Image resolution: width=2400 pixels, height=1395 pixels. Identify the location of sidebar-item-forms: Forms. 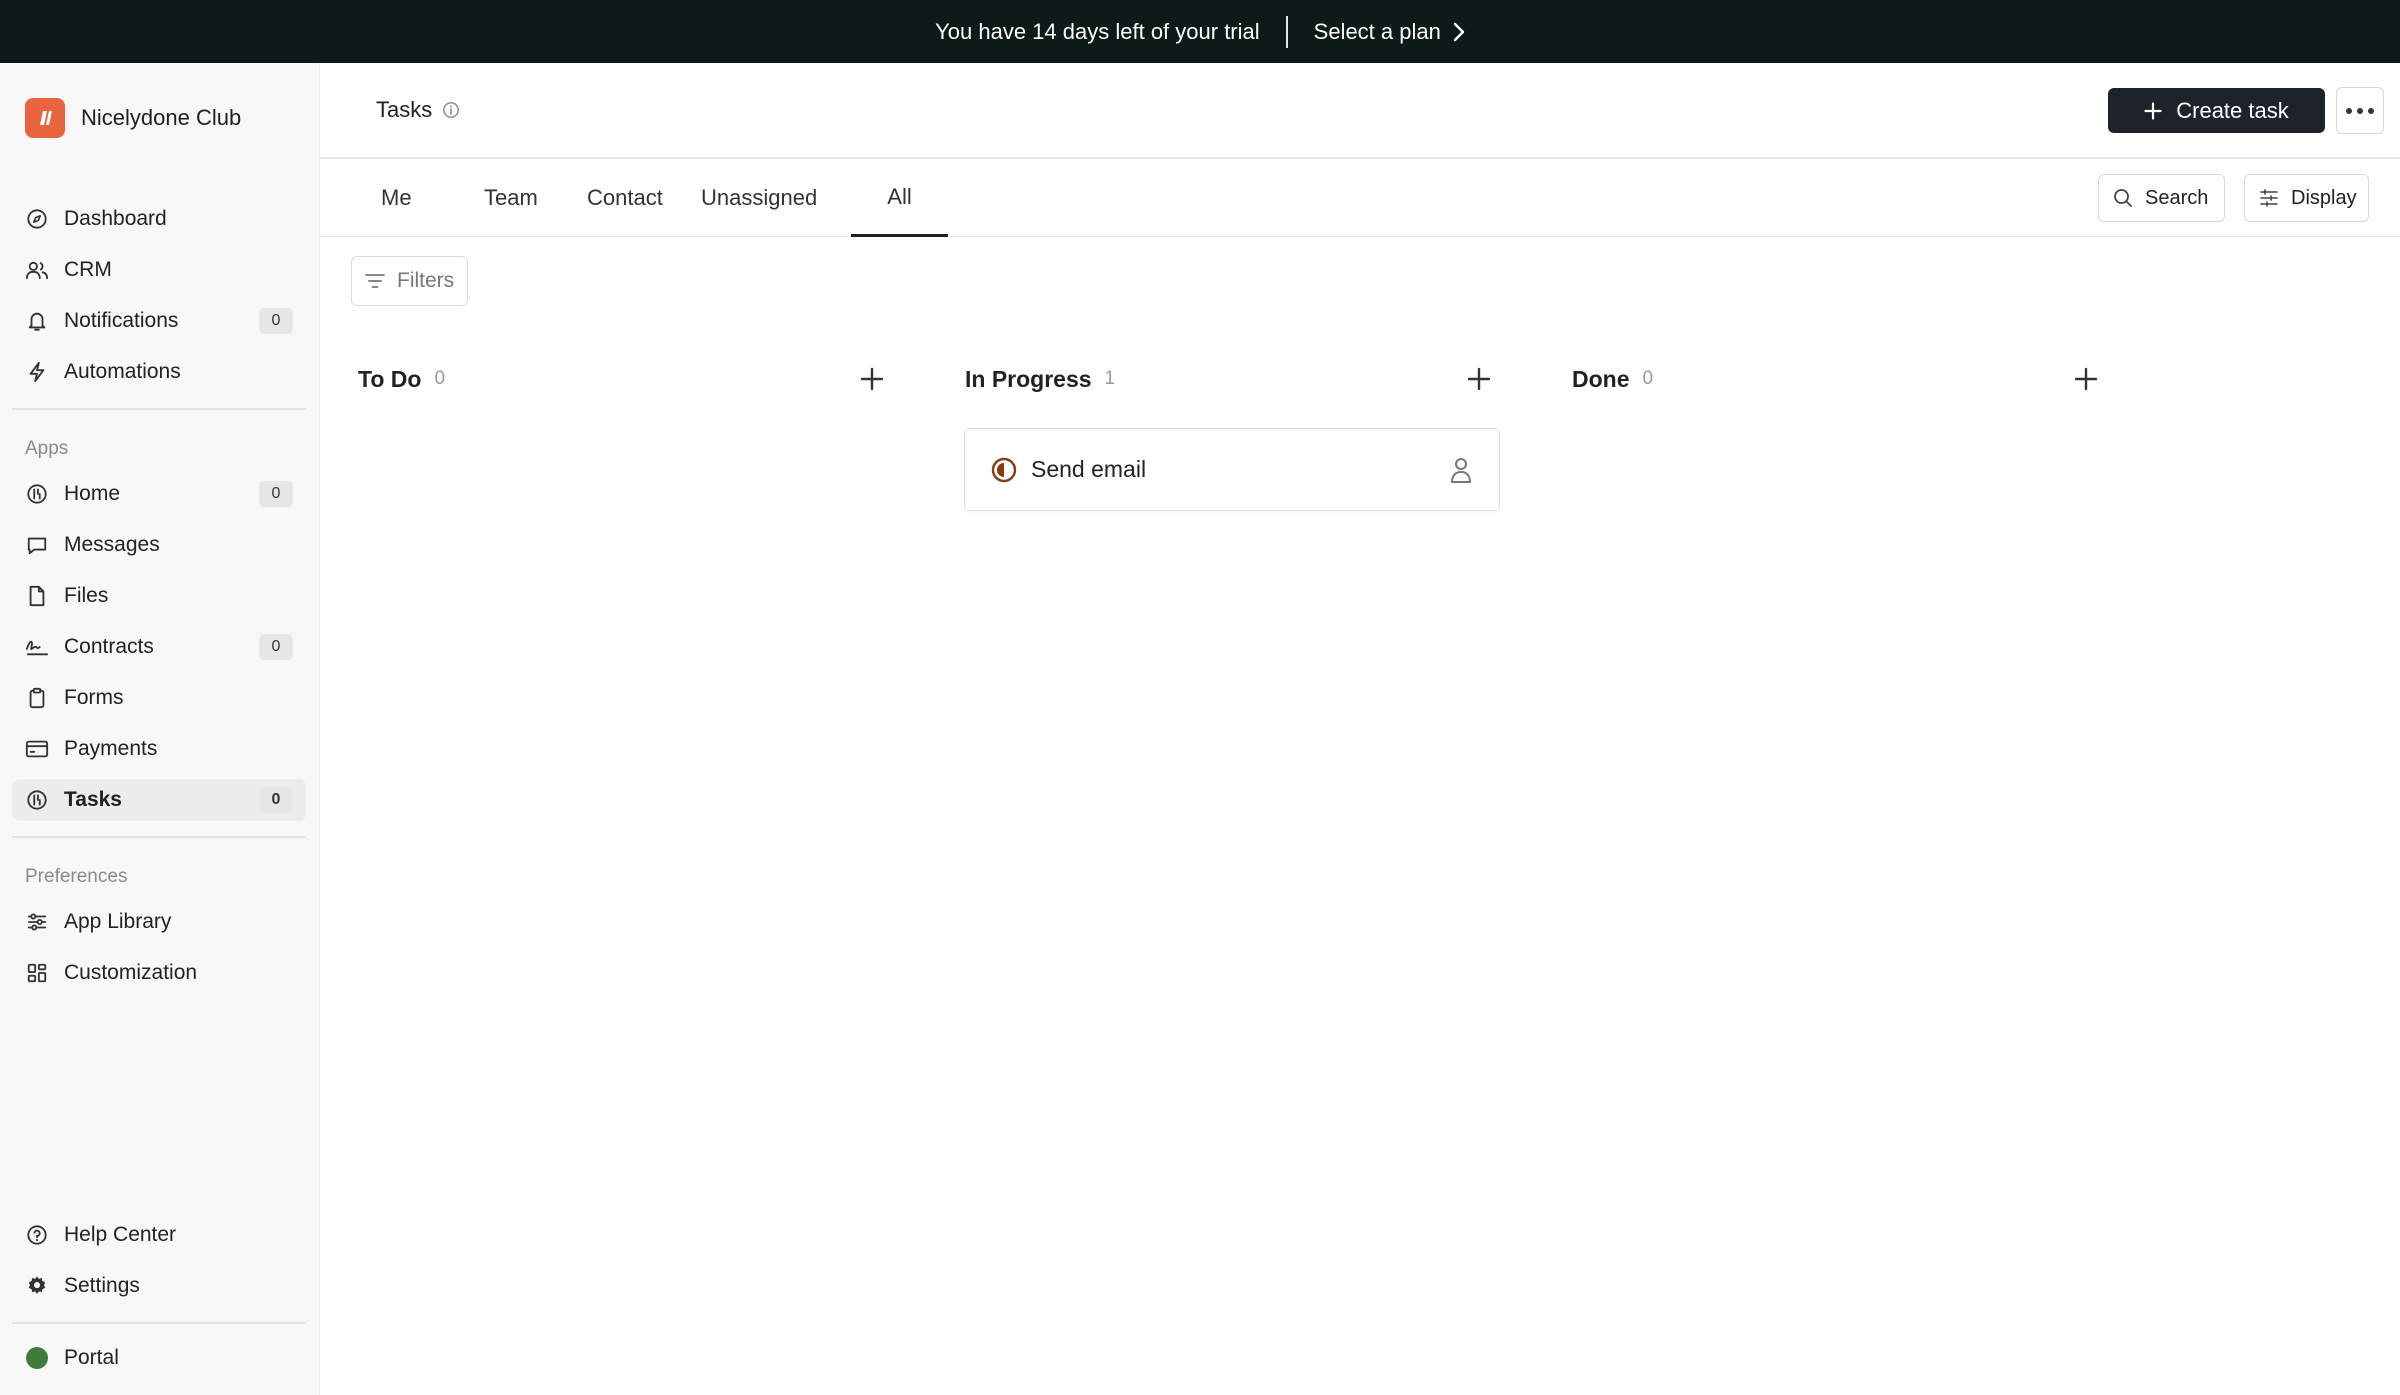
(159, 698).